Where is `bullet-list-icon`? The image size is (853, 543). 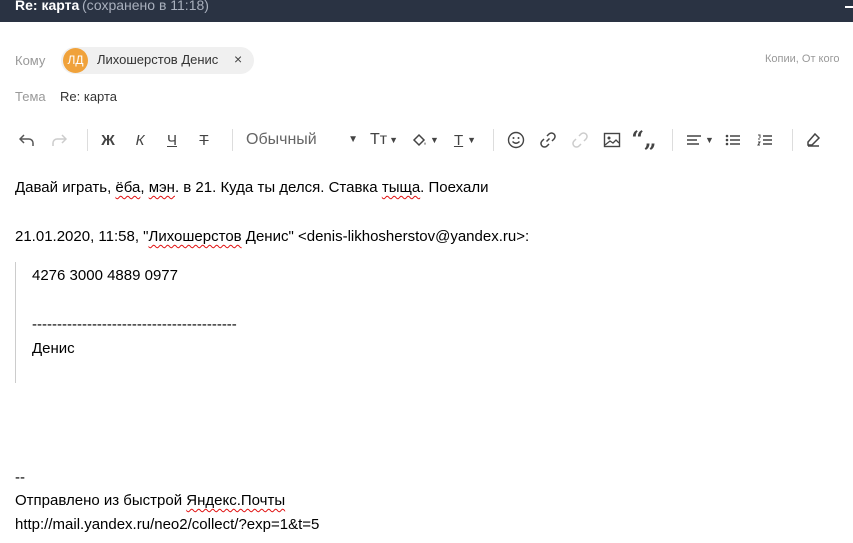
bullet-list-icon is located at coordinates (733, 140).